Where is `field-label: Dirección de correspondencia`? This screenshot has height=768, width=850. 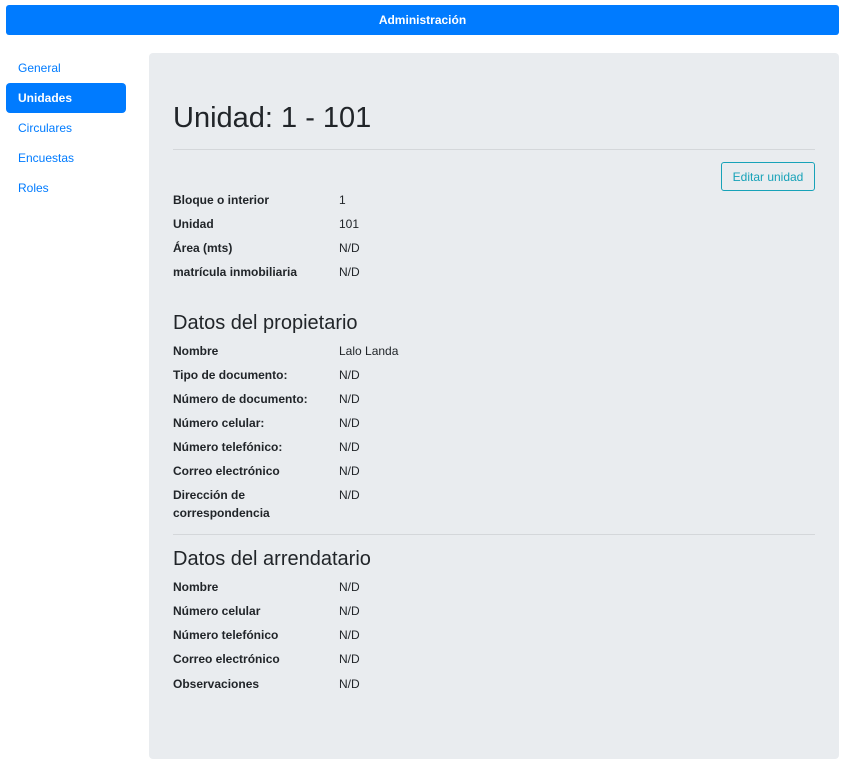
field-label: Dirección de correspondencia is located at coordinates (221, 504).